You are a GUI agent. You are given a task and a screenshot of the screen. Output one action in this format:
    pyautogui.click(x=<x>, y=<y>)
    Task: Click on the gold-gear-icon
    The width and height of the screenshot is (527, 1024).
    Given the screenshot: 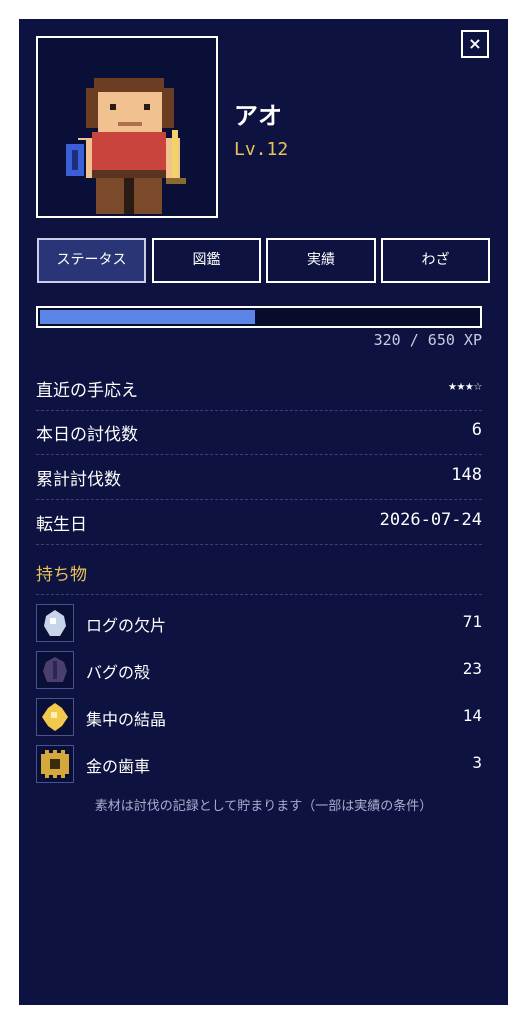 What is the action you would take?
    pyautogui.click(x=55, y=764)
    